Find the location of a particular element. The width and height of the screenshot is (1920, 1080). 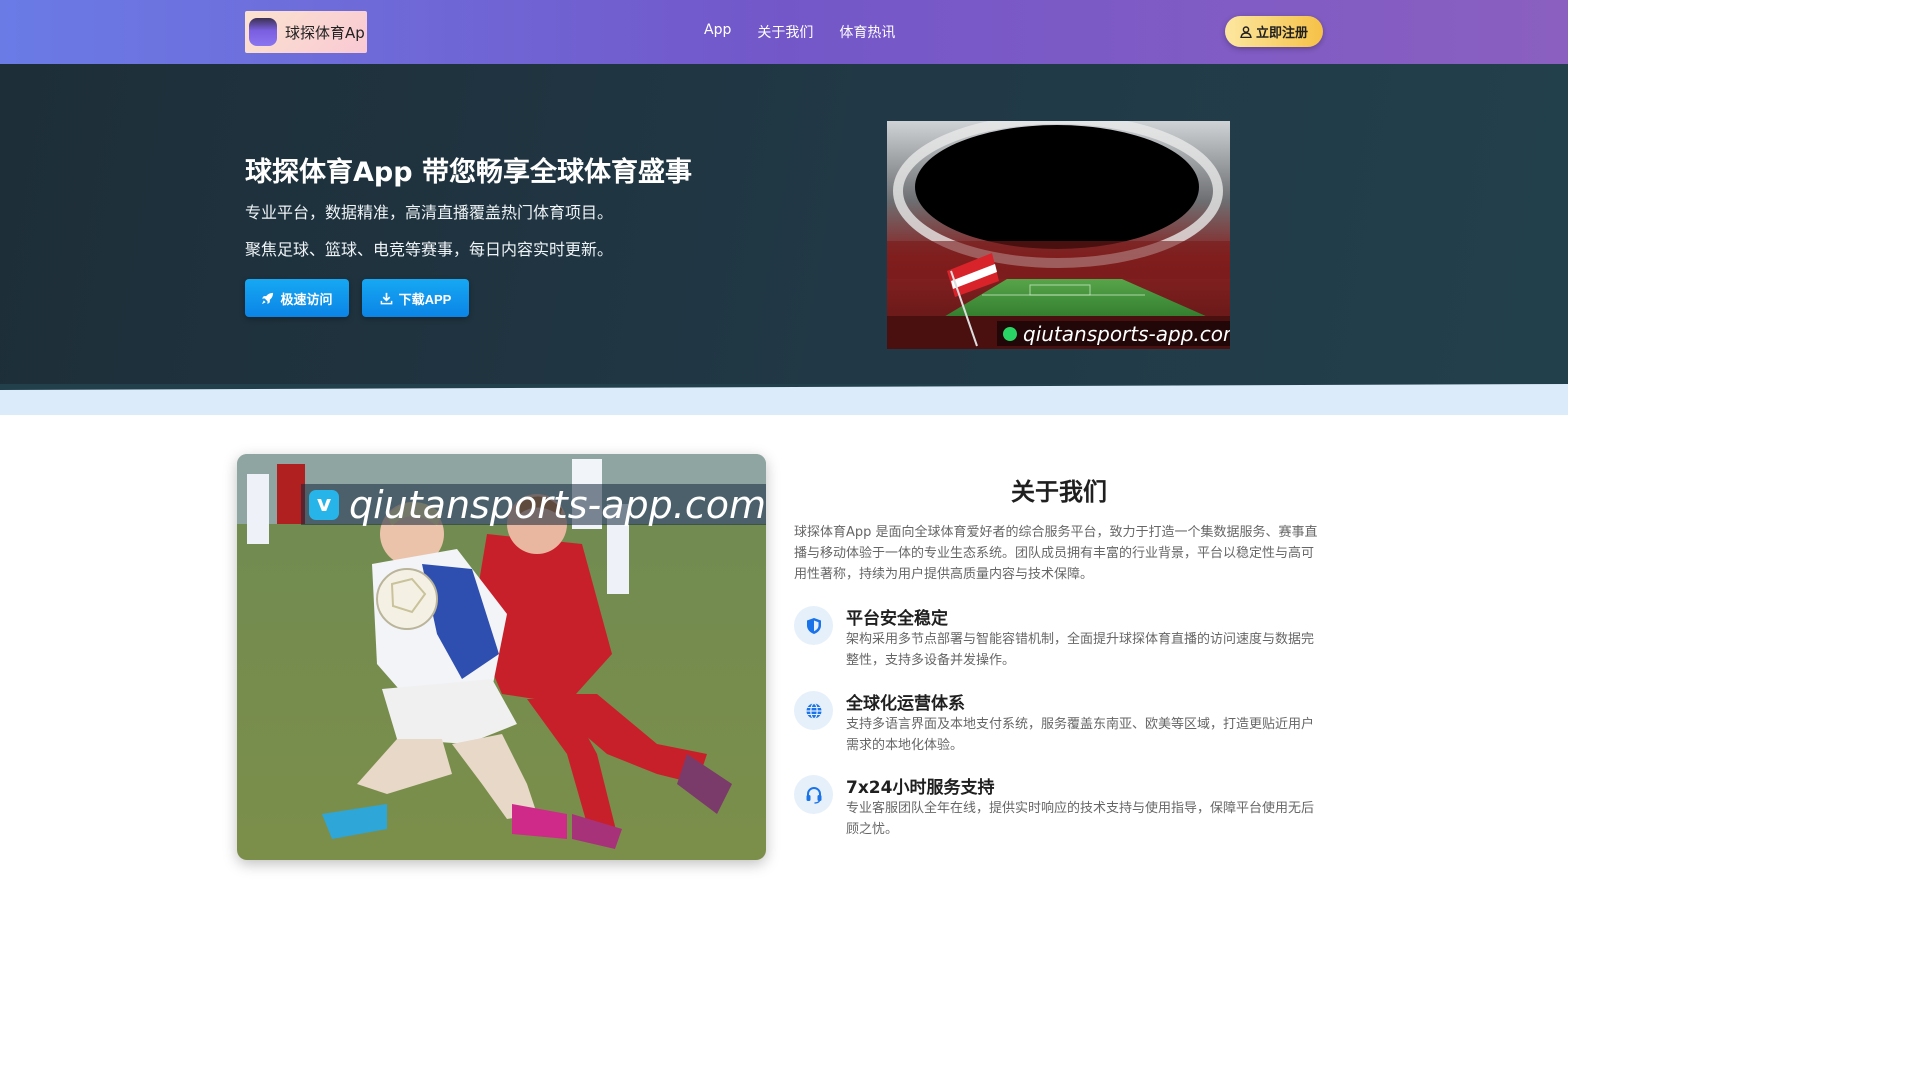

feature-title: 7x24小时服务支持 is located at coordinates (920, 788).